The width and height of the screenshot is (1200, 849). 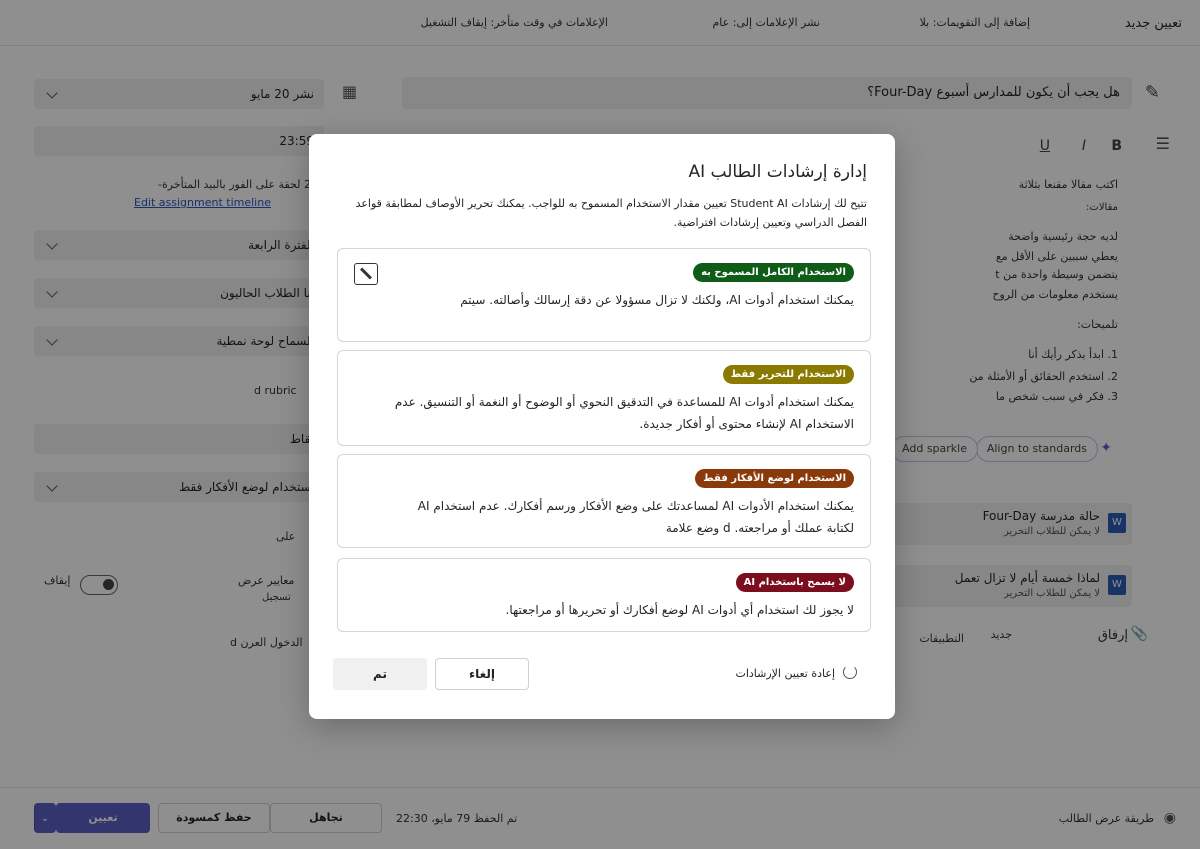 What do you see at coordinates (785, 673) in the screenshot?
I see `reset-guidelines-button: إعادة تعيين الإرشادات` at bounding box center [785, 673].